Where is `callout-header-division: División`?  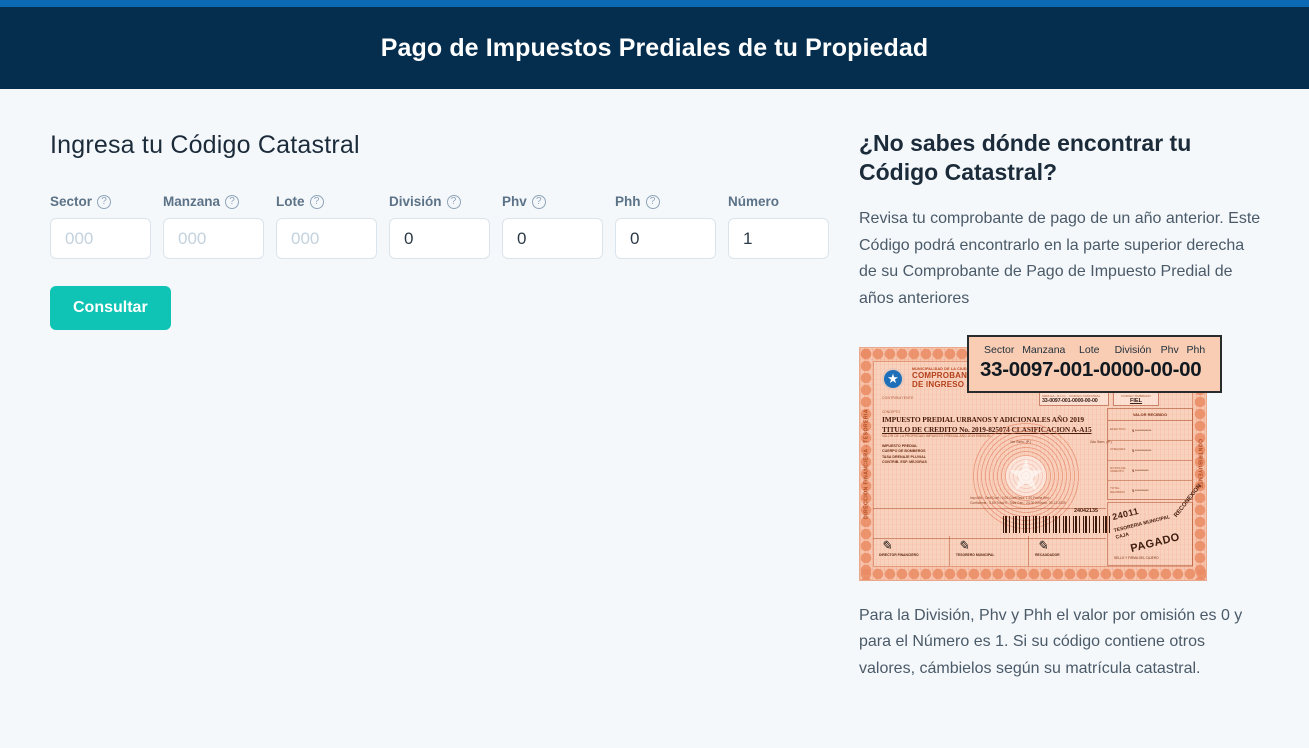
callout-header-division: División is located at coordinates (1133, 349).